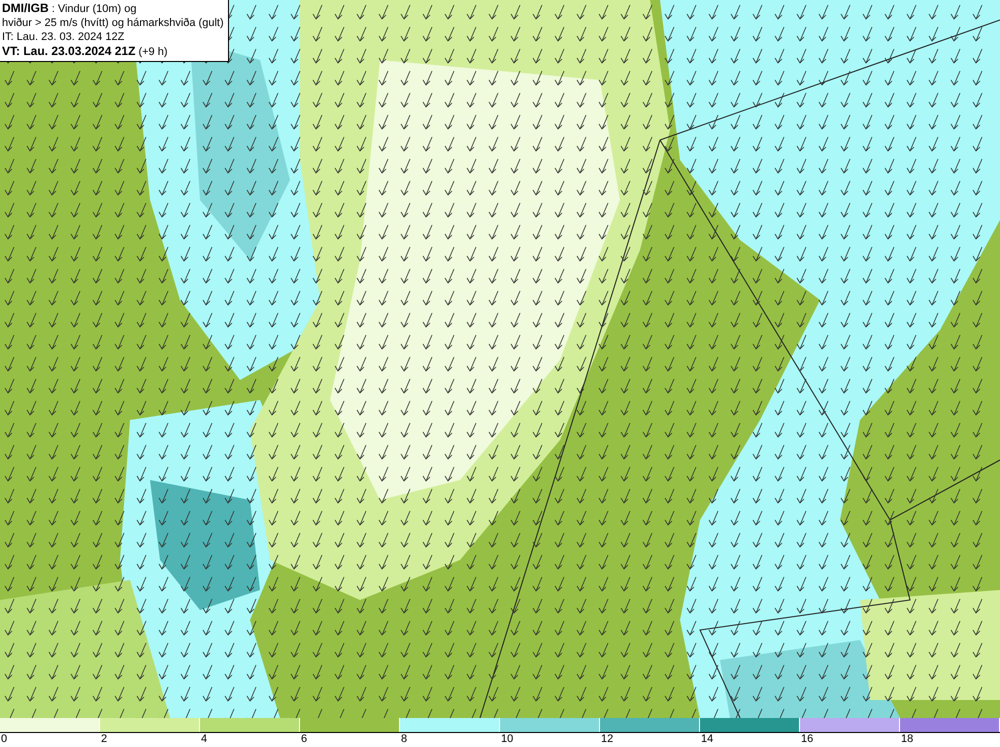 This screenshot has width=1000, height=747. What do you see at coordinates (204, 739) in the screenshot?
I see `legend-tick-label: 4` at bounding box center [204, 739].